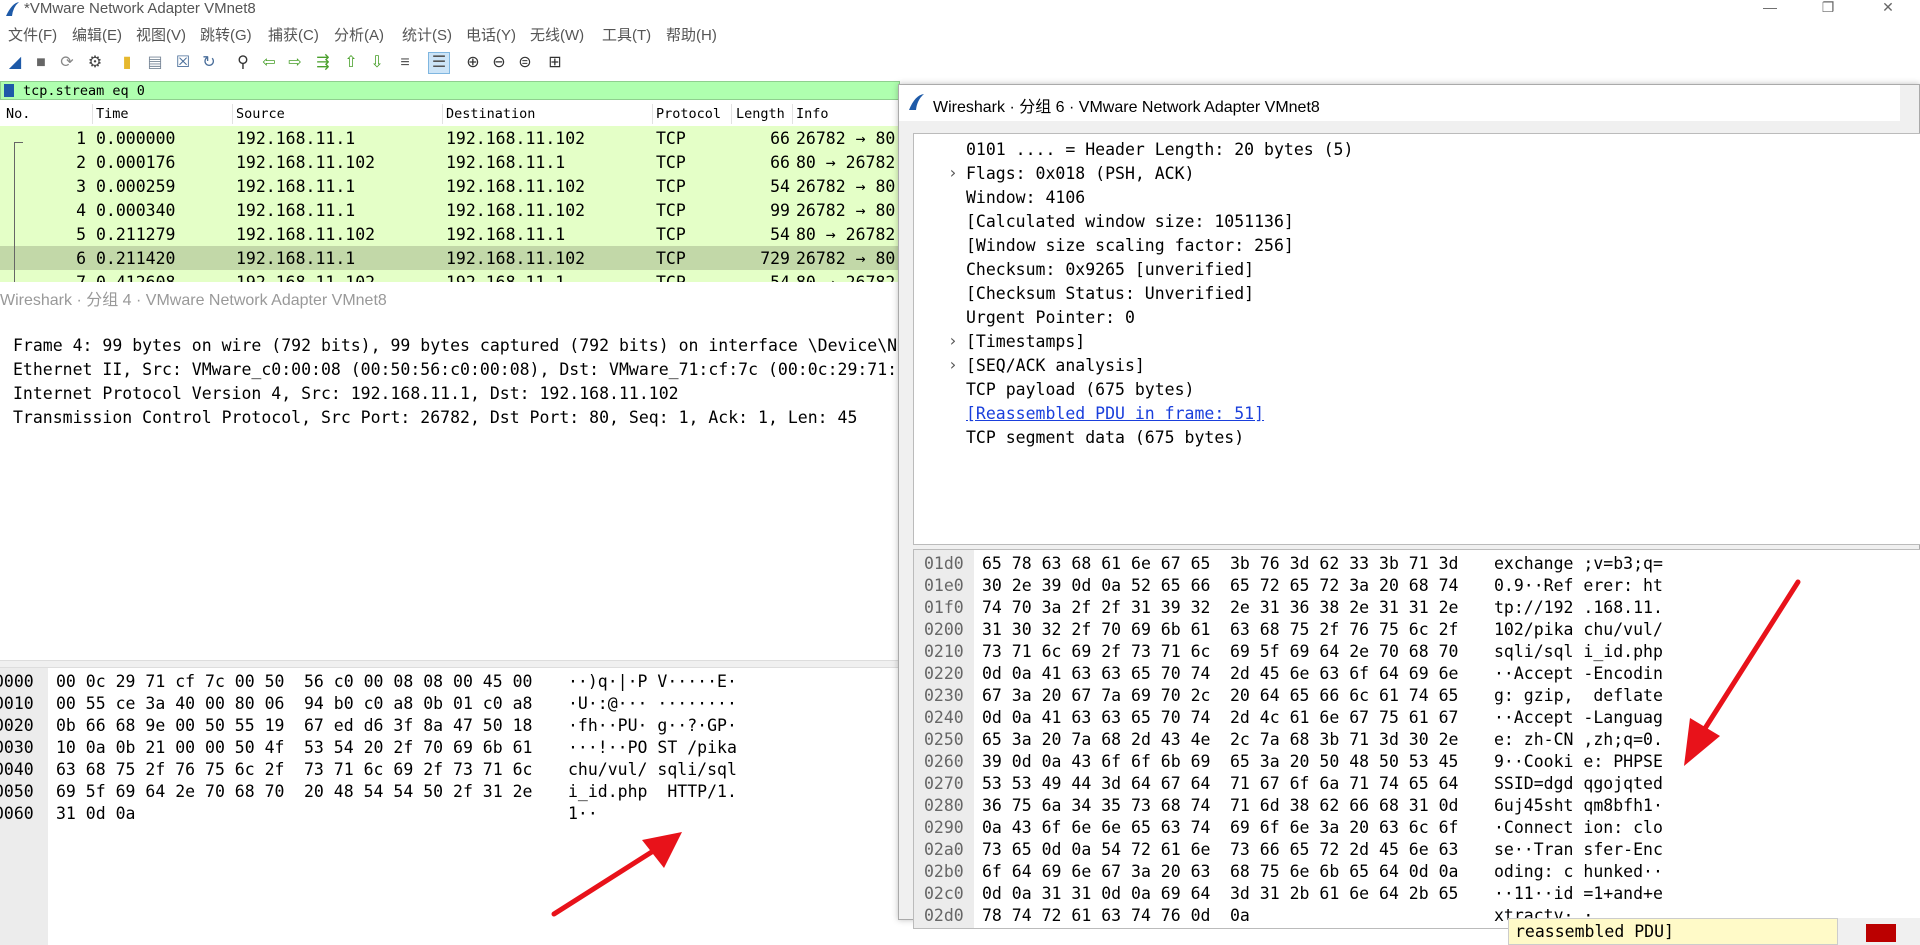 The image size is (1920, 945). I want to click on menu-tools: 工具(T), so click(626, 34).